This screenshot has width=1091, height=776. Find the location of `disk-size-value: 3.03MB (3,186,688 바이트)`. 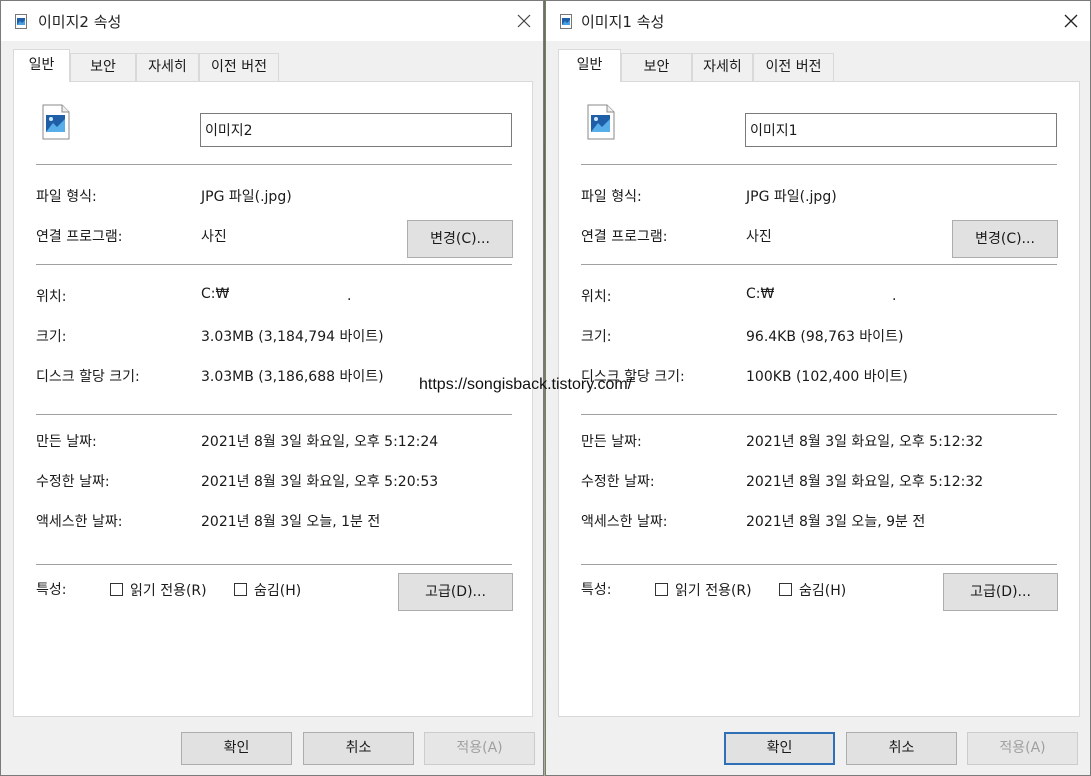

disk-size-value: 3.03MB (3,186,688 바이트) is located at coordinates (292, 377).